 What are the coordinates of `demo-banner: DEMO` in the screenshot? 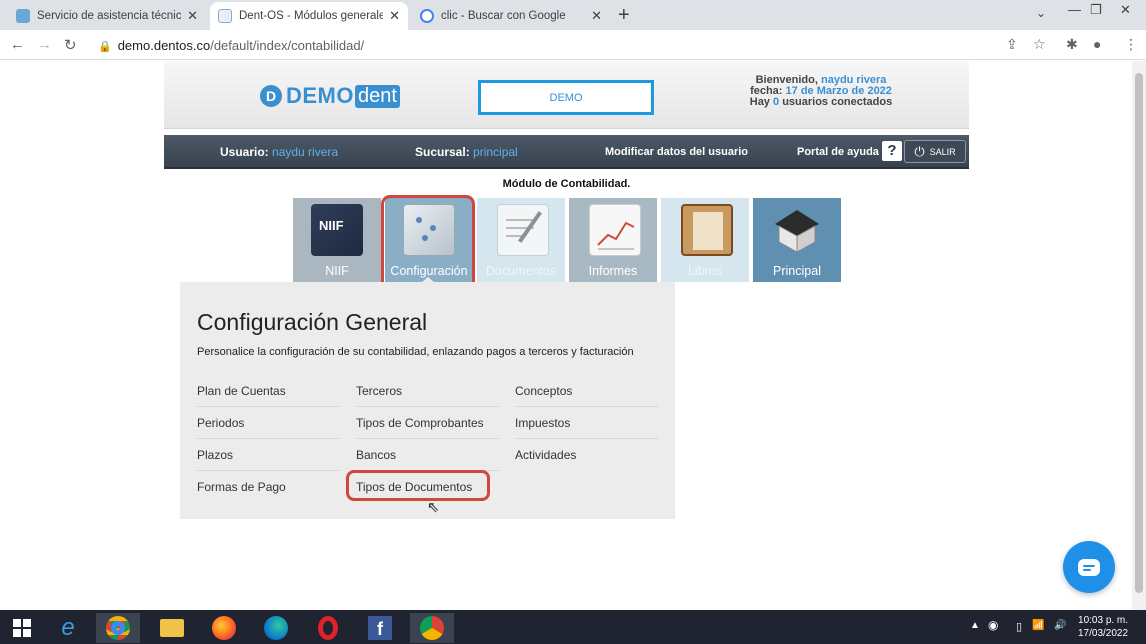 It's located at (566, 97).